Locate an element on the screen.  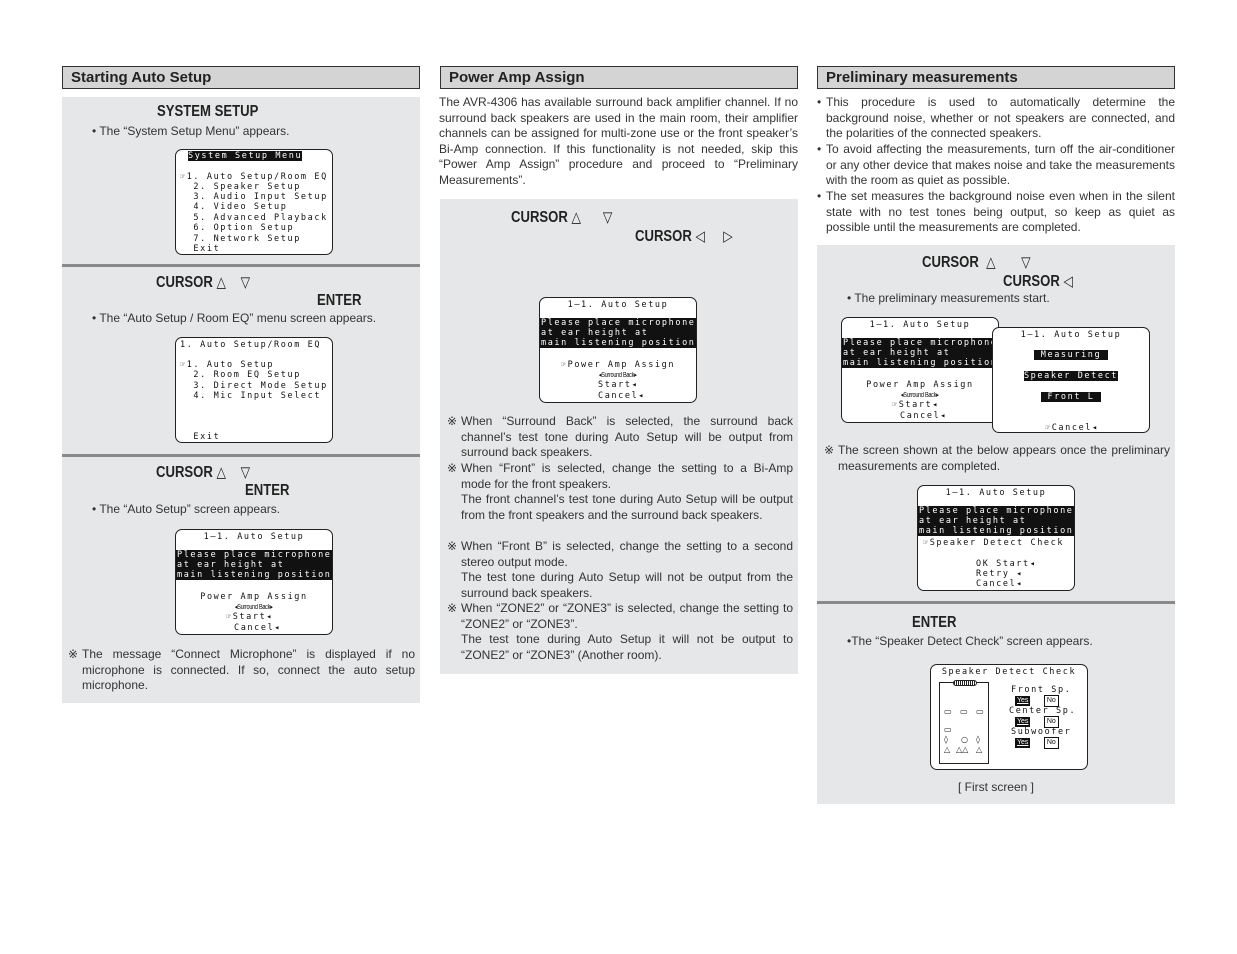
step1-description: • The “System Setup Menu” appears. is located at coordinates (191, 131).